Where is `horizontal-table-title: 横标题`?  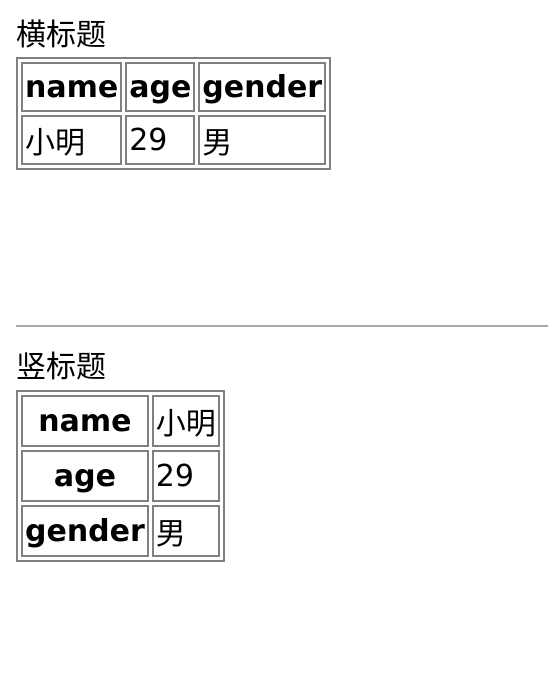
horizontal-table-title: 横标题 is located at coordinates (61, 35).